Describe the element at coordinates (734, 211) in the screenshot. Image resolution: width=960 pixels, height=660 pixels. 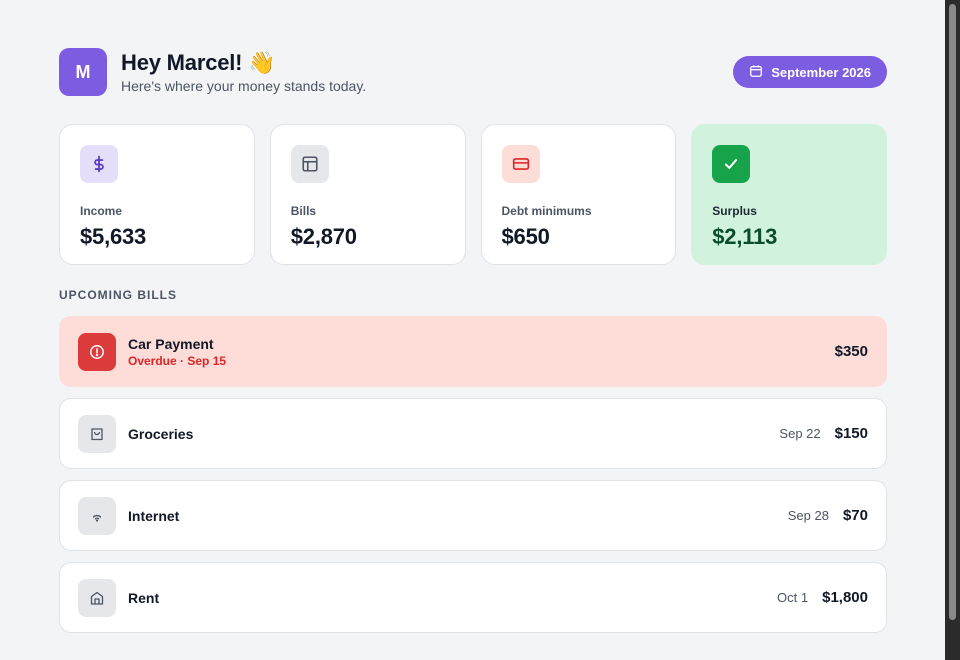
I see `stat-label: Surplus` at that location.